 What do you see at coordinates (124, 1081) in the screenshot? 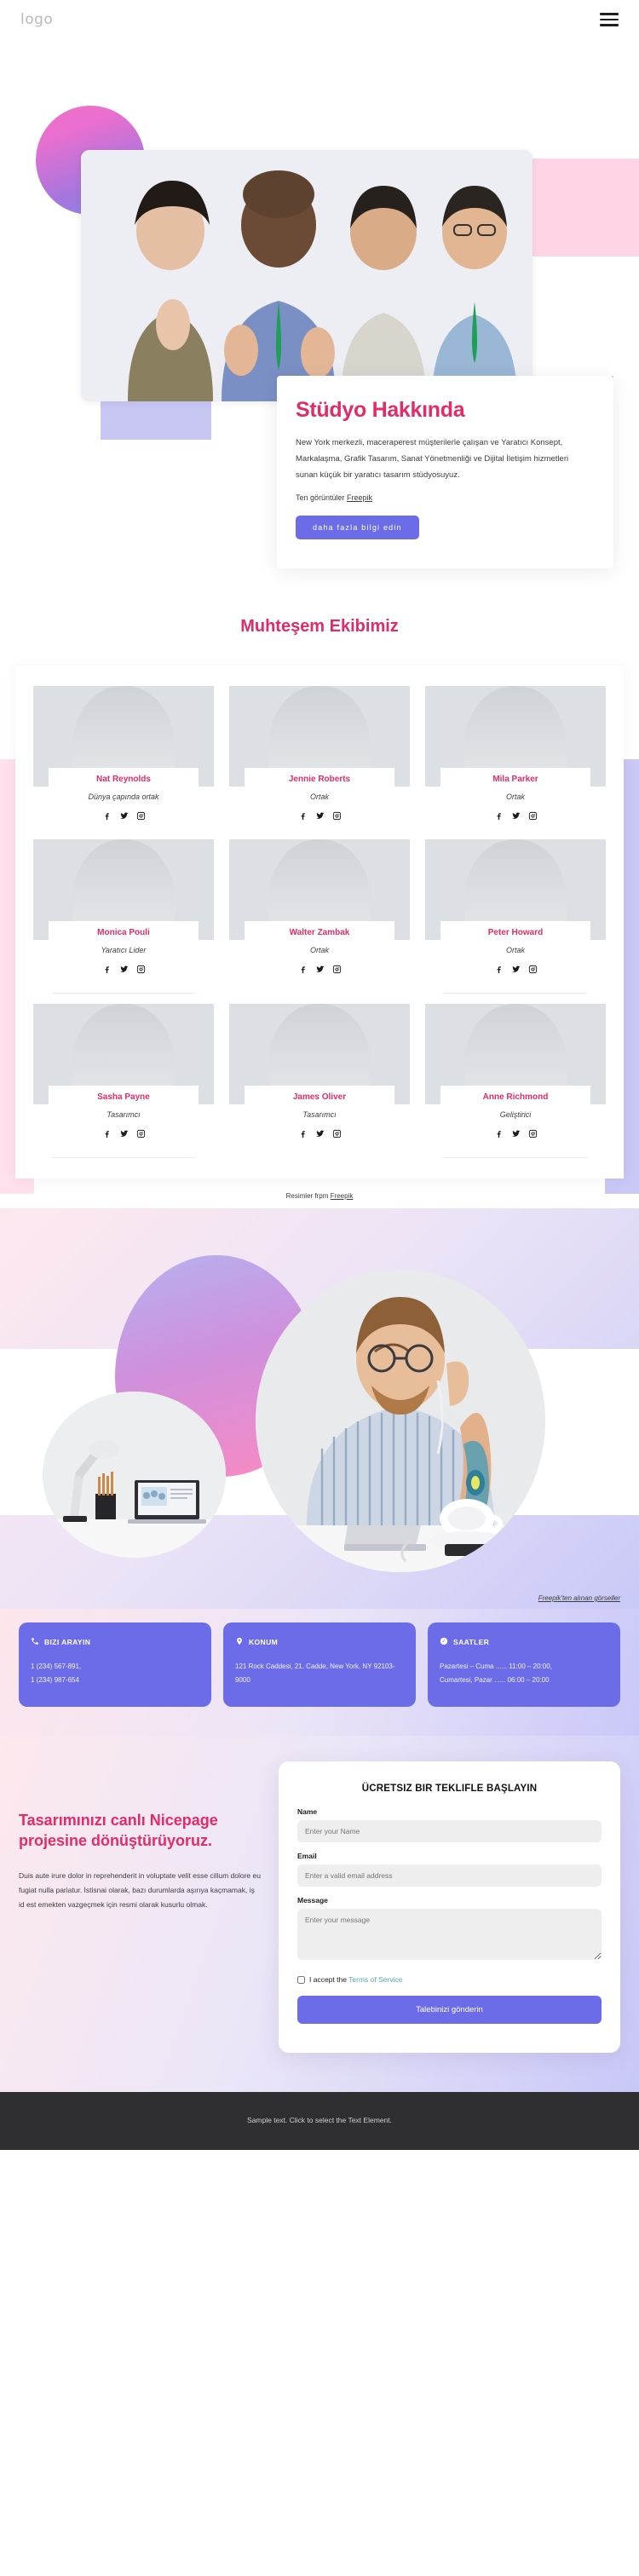
I see `team-member-card: Sasha Payne Tasarımcı` at bounding box center [124, 1081].